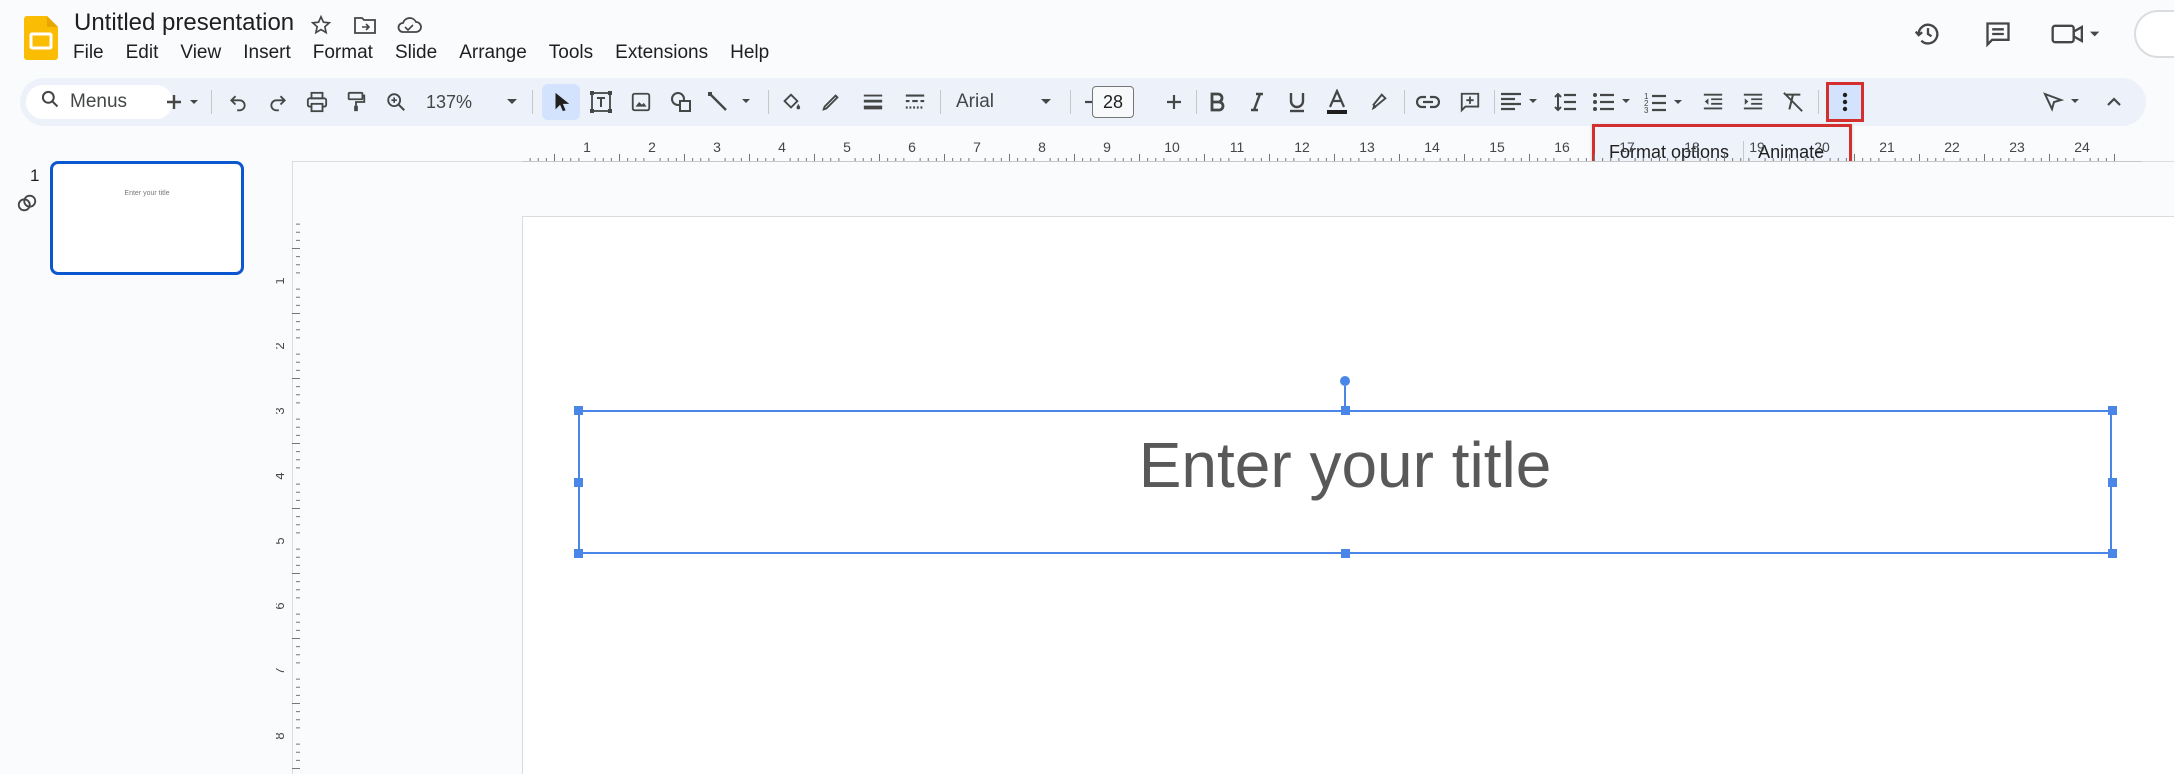 The image size is (2174, 774). Describe the element at coordinates (1793, 102) in the screenshot. I see `clear-formatting-icon` at that location.